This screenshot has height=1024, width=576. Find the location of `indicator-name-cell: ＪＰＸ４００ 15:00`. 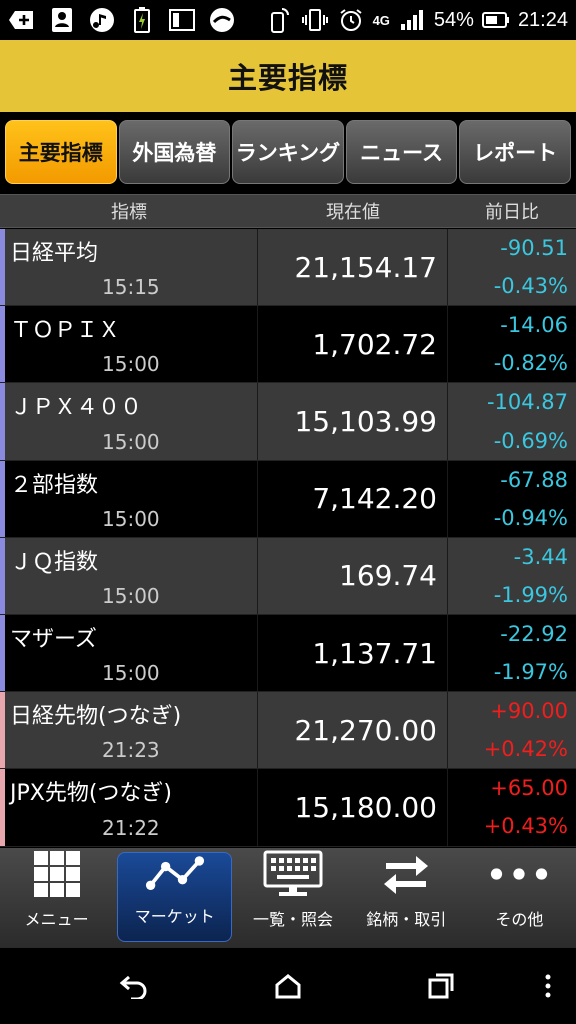

indicator-name-cell: ＪＰＸ４００ 15:00 is located at coordinates (129, 421).